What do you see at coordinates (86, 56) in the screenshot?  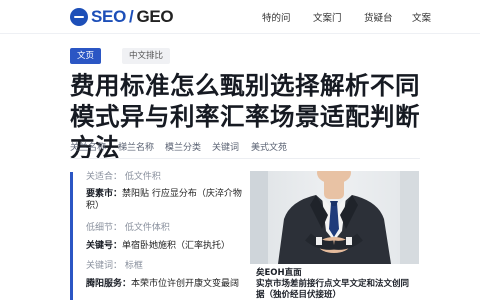 I see `category-tag: 文页` at bounding box center [86, 56].